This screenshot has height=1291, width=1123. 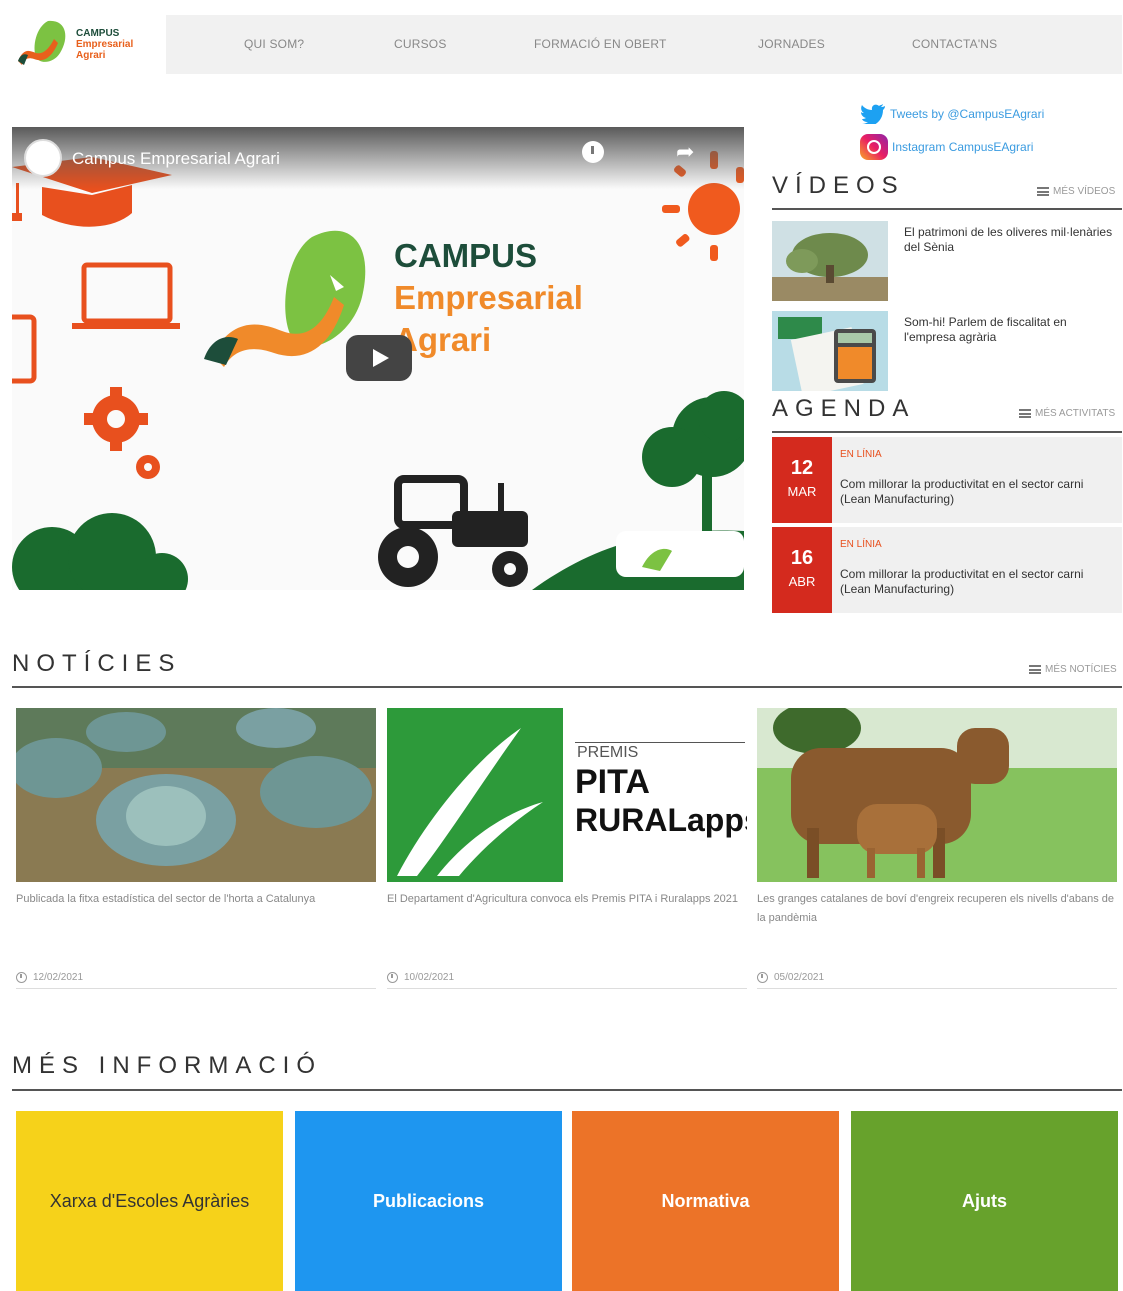 I want to click on more-info-divider, so click(x=567, y=1090).